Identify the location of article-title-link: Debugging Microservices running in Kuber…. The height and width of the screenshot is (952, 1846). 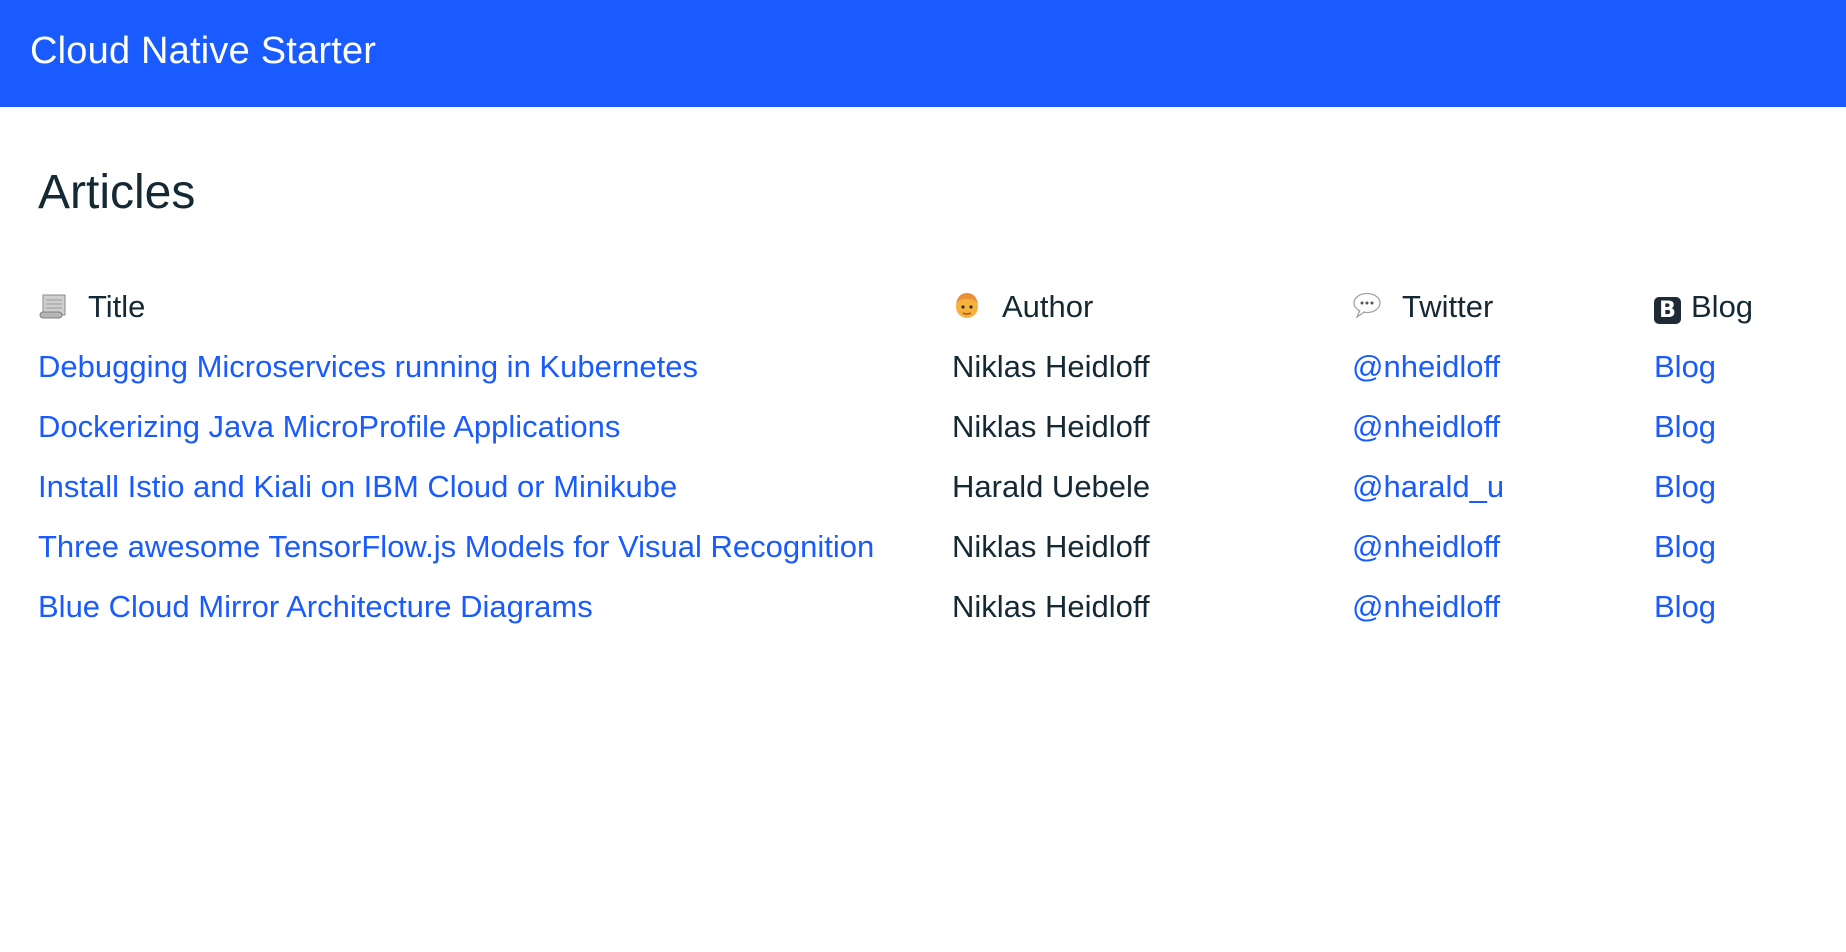
(368, 366).